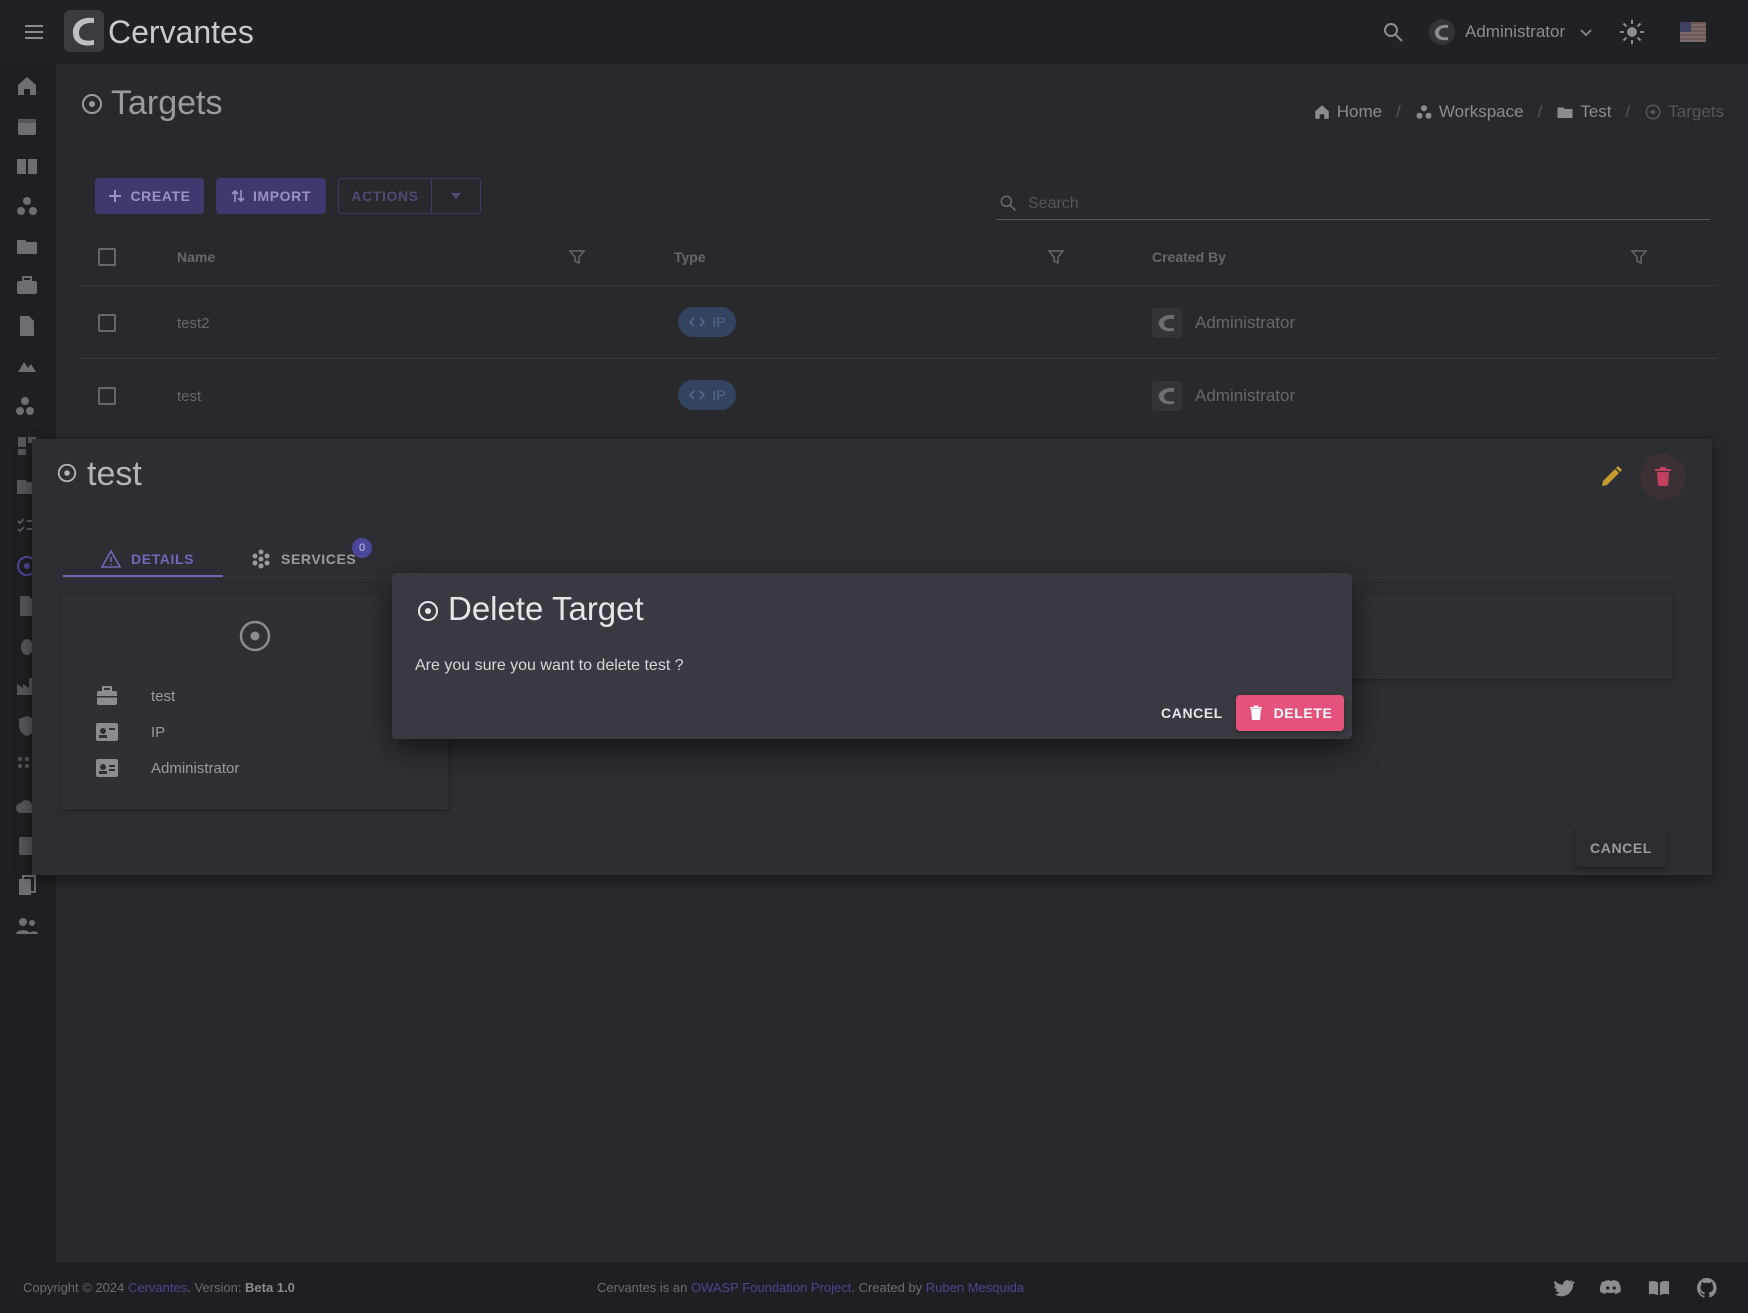 This screenshot has height=1313, width=1748. Describe the element at coordinates (27, 926) in the screenshot. I see `users-icon` at that location.